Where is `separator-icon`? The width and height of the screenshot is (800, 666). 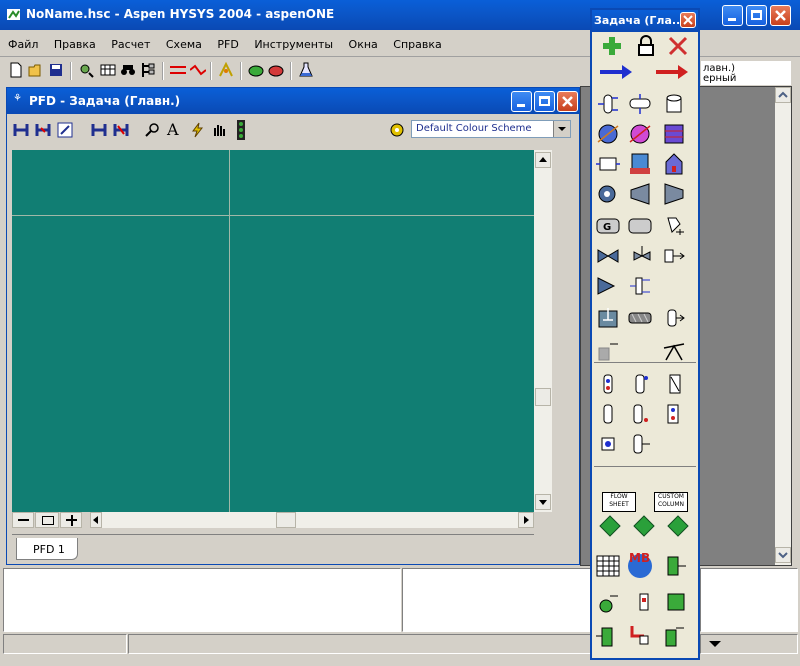
separator-icon is located at coordinates (608, 104).